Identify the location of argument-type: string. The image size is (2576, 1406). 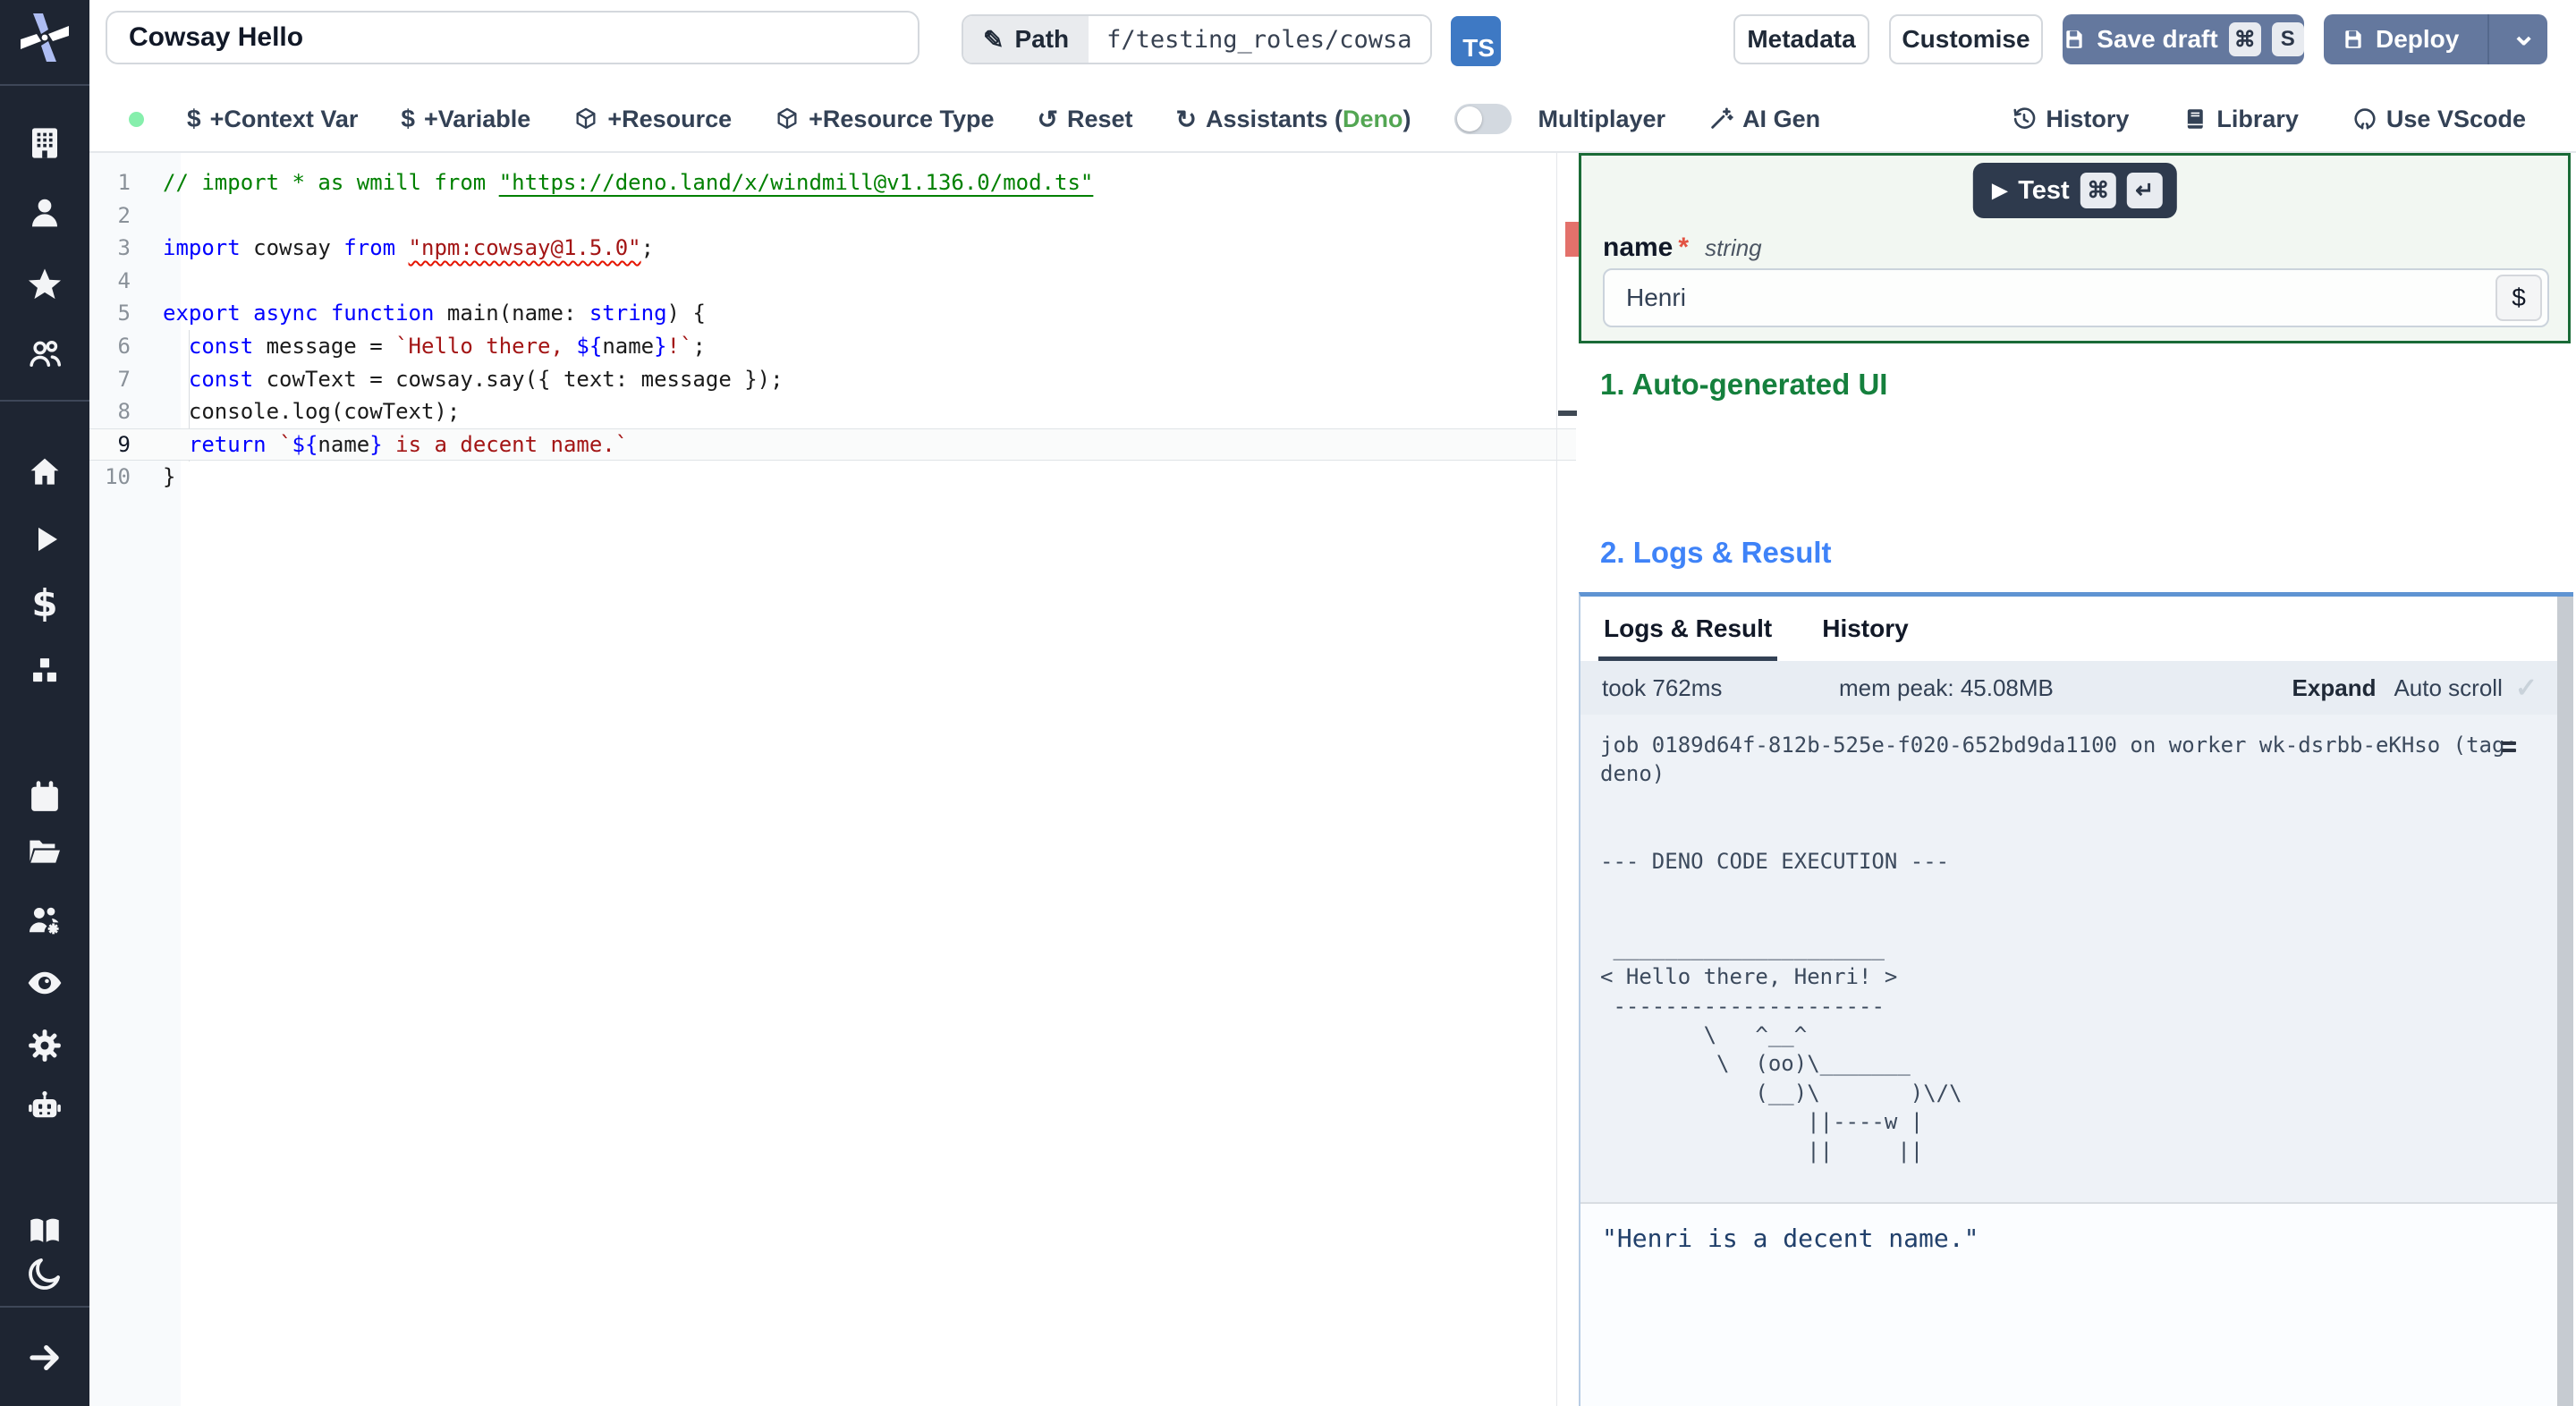
(1733, 248).